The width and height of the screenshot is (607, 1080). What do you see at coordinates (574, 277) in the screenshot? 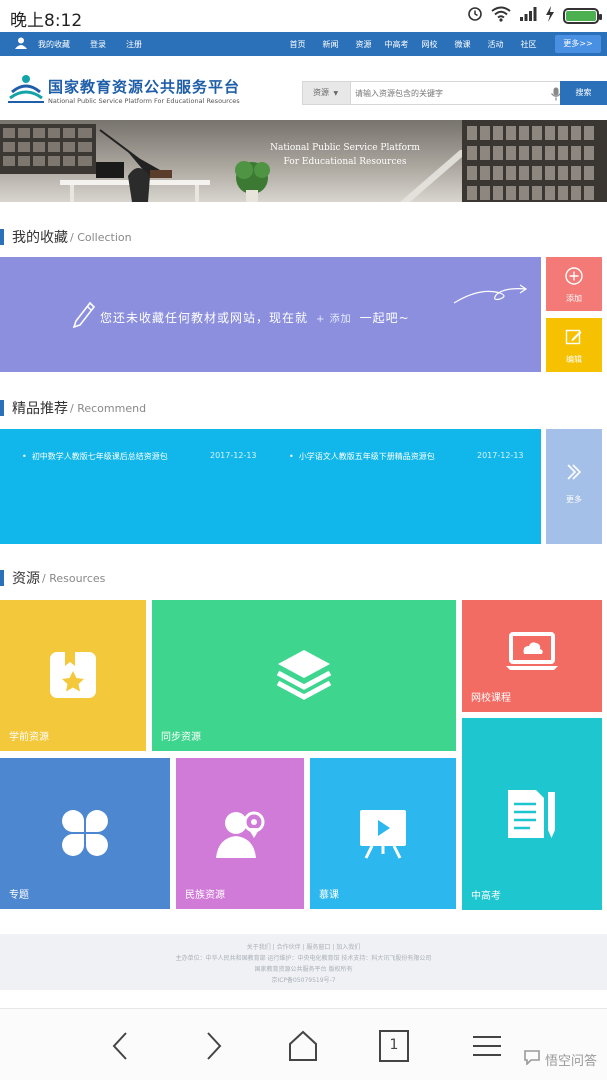
I see `plus-circle-icon` at bounding box center [574, 277].